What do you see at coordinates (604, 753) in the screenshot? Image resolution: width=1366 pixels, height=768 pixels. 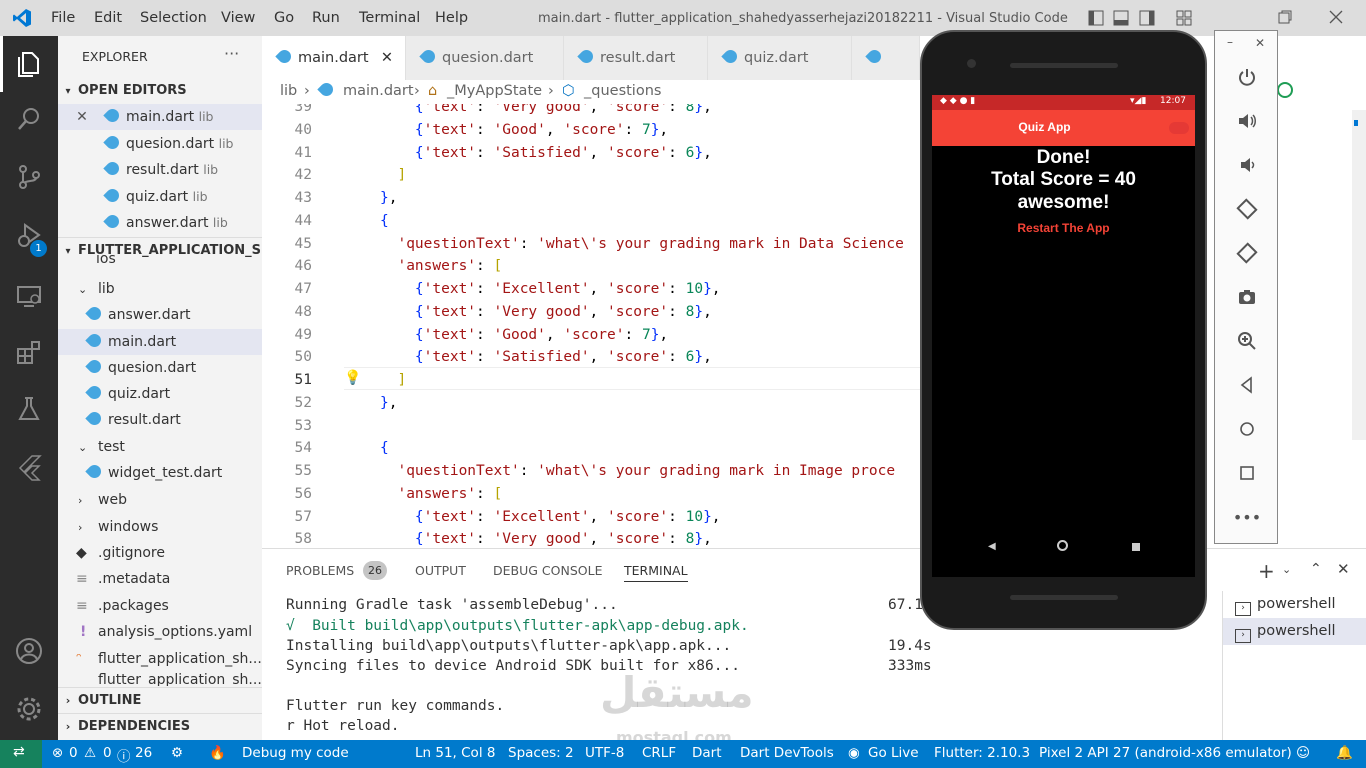 I see `encoding: UTF-8` at bounding box center [604, 753].